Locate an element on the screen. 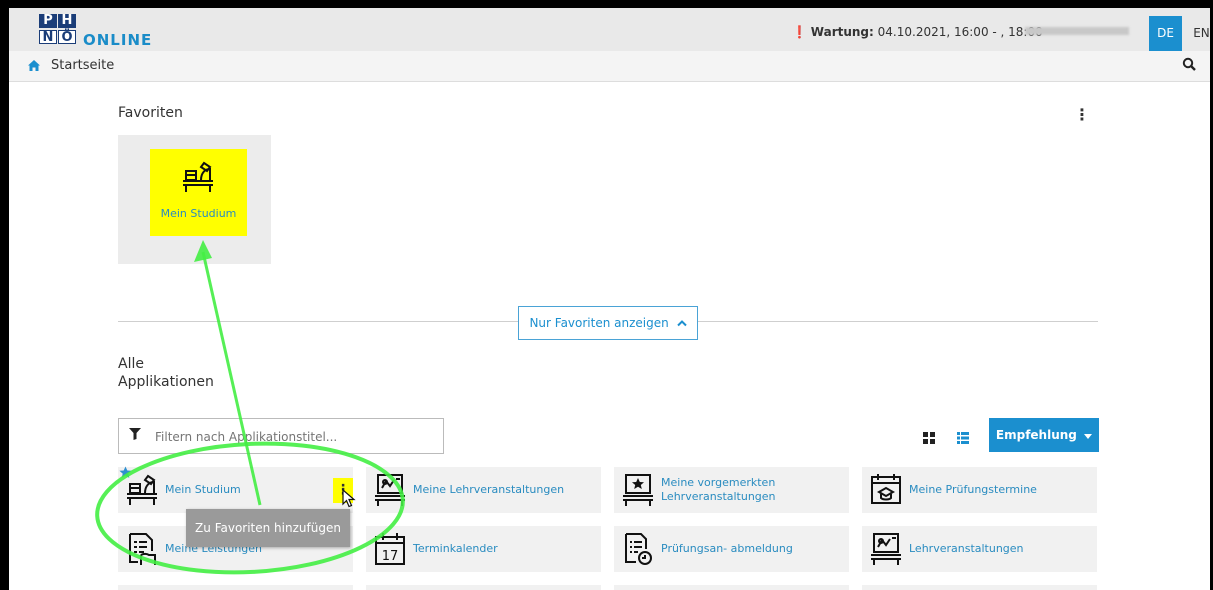 This screenshot has height=590, width=1213. annotation-overlay is located at coordinates (250, 407).